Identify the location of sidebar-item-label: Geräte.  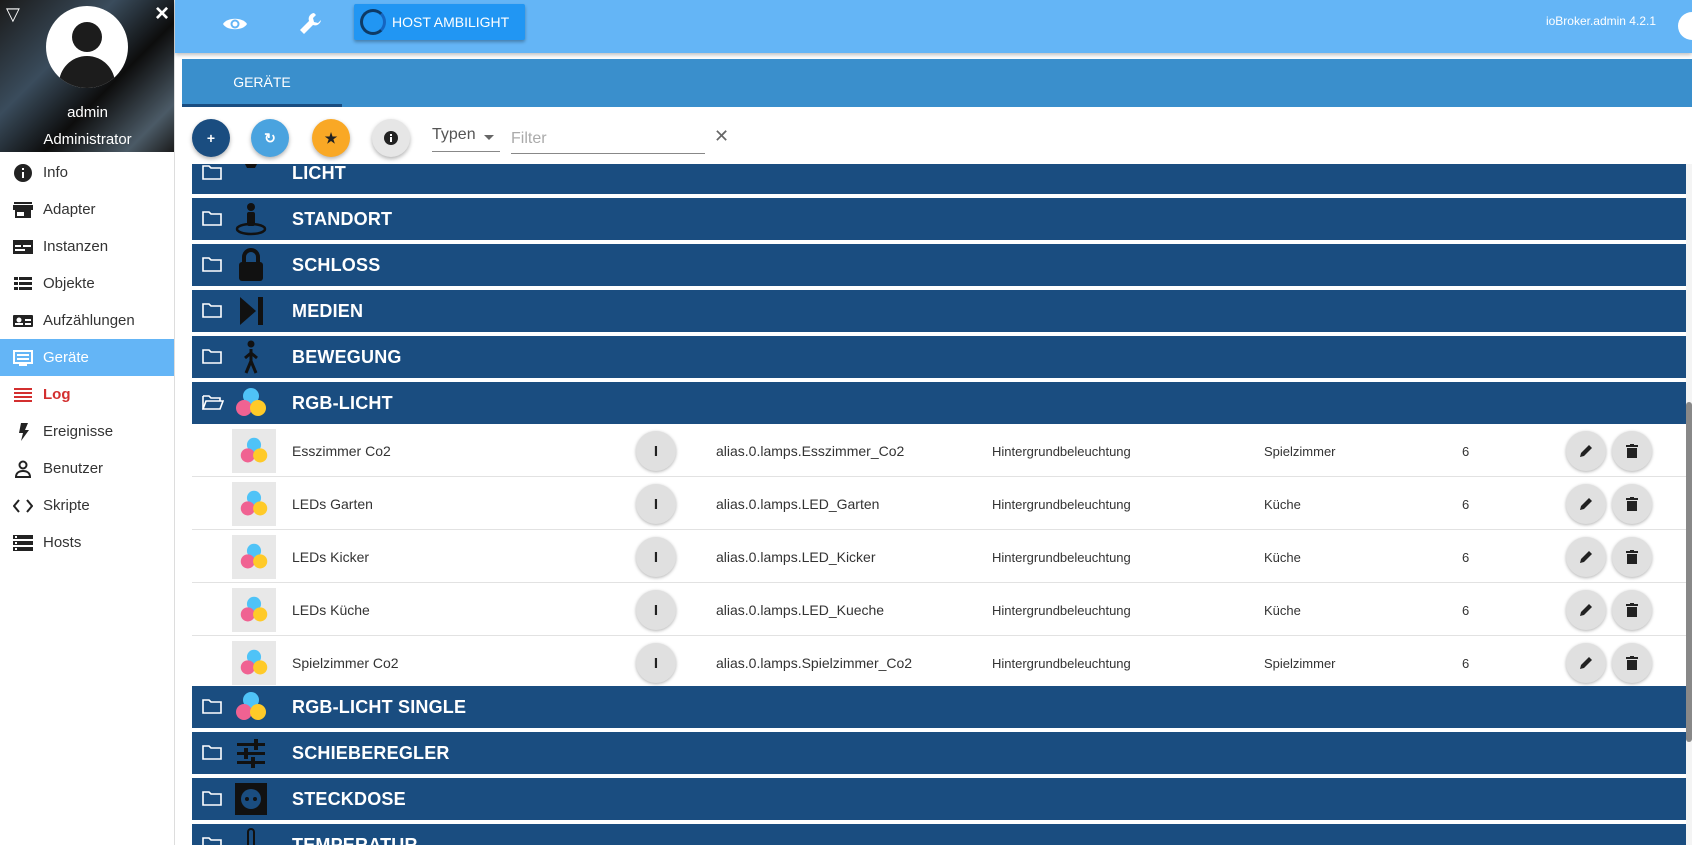
(66, 357).